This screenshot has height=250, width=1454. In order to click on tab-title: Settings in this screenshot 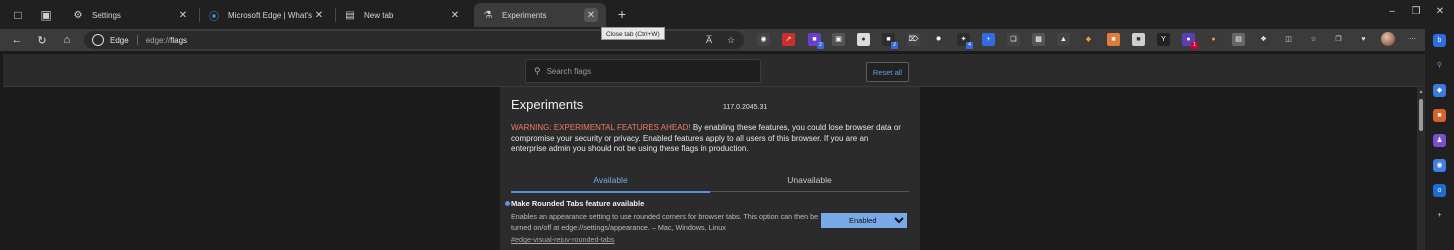, I will do `click(106, 15)`.